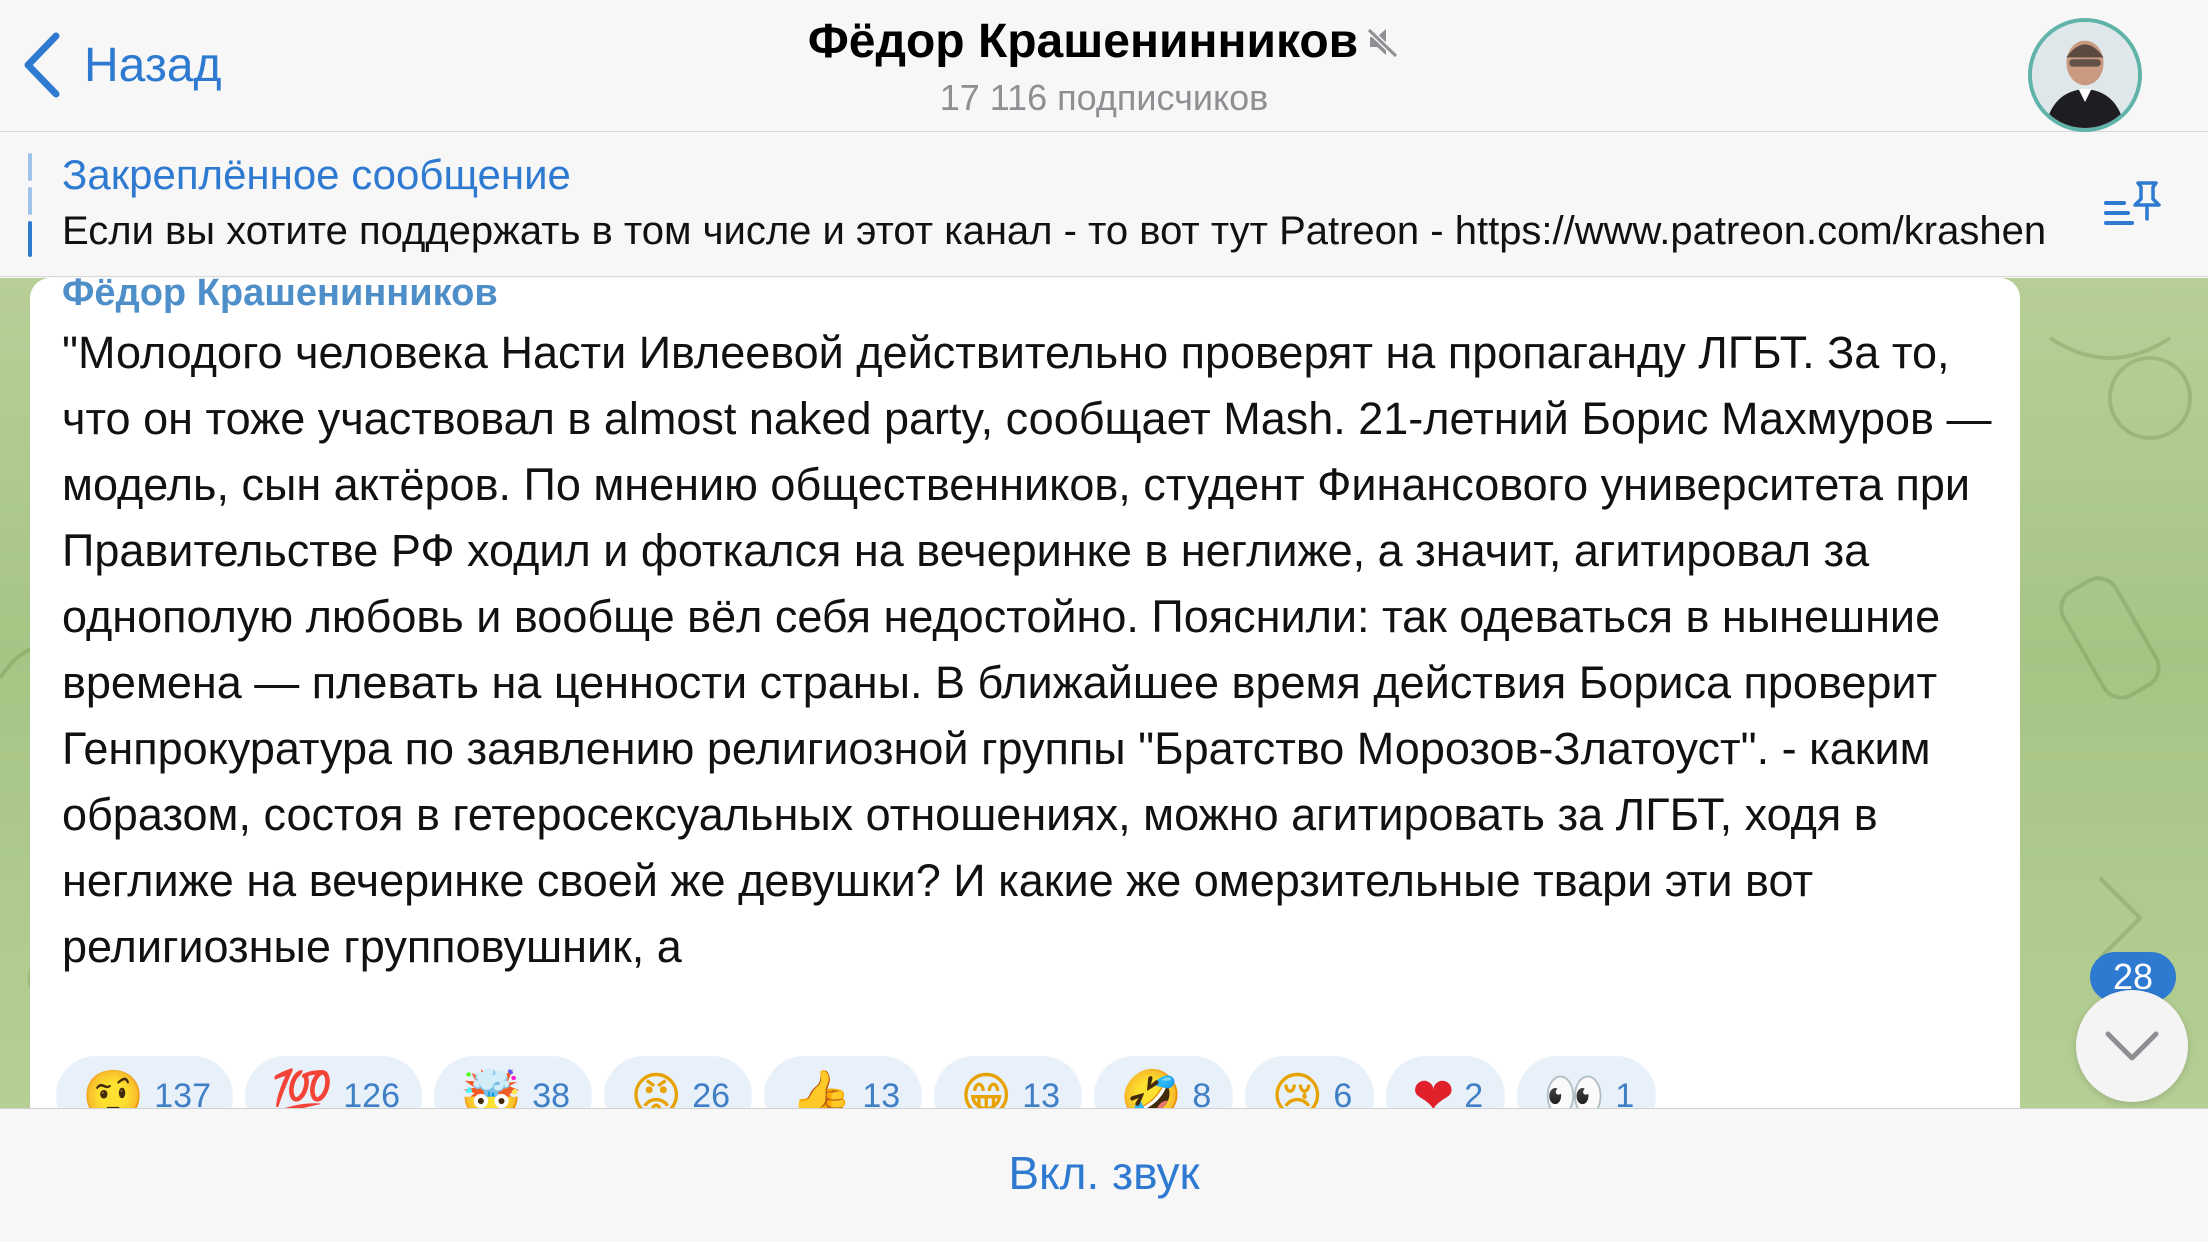 This screenshot has height=1242, width=2208. Describe the element at coordinates (656, 1088) in the screenshot. I see `angry-face-emoji-icon: 😡` at that location.